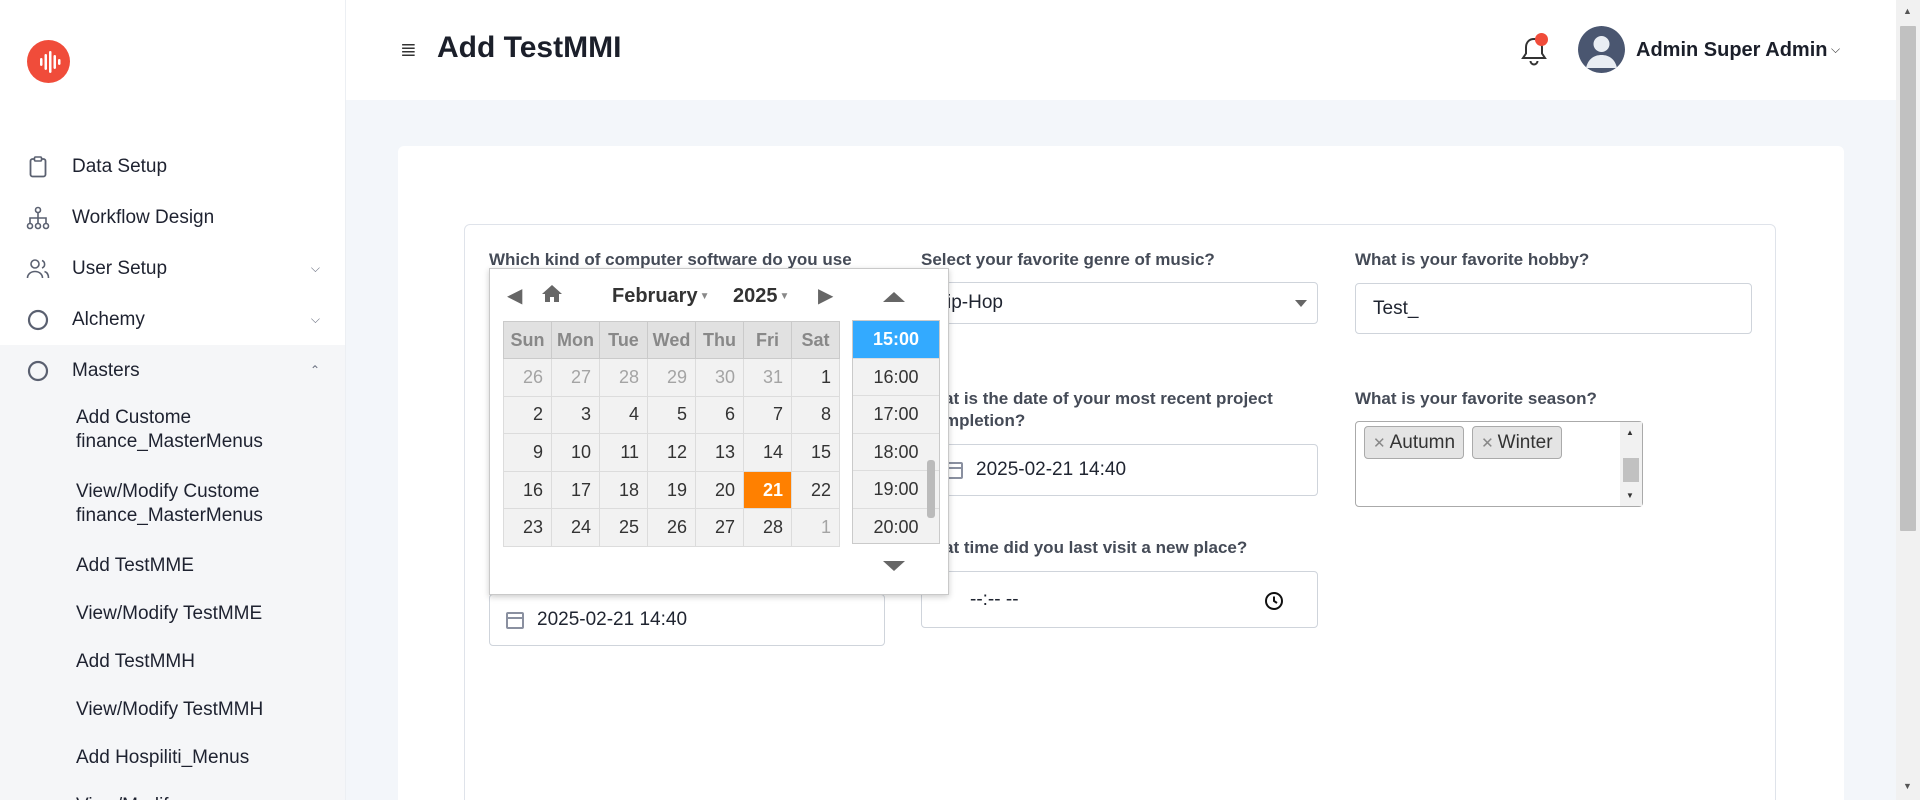  What do you see at coordinates (704, 297) in the screenshot?
I see `caret-down-icon: ▼` at bounding box center [704, 297].